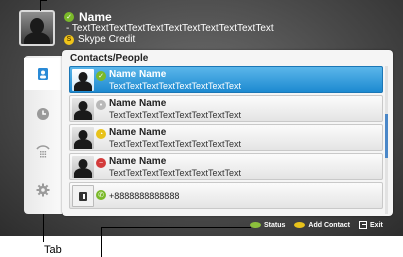 The width and height of the screenshot is (403, 257). What do you see at coordinates (144, 196) in the screenshot?
I see `phone-number: +8888888888888` at bounding box center [144, 196].